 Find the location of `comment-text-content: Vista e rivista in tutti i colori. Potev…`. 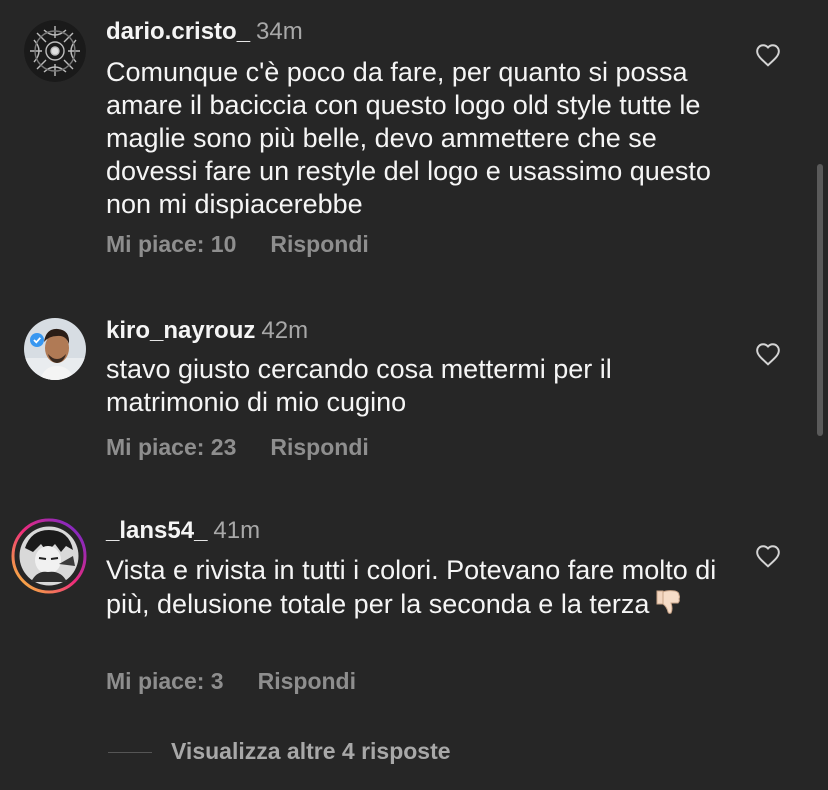

comment-text-content: Vista e rivista in tutti i colori. Potev… is located at coordinates (411, 587).